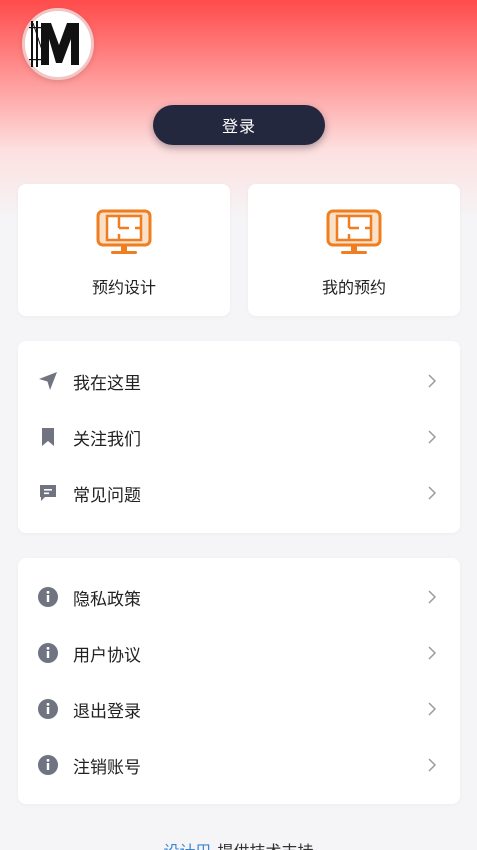 This screenshot has width=477, height=850. What do you see at coordinates (107, 599) in the screenshot?
I see `menu-item-label: 隐私政策` at bounding box center [107, 599].